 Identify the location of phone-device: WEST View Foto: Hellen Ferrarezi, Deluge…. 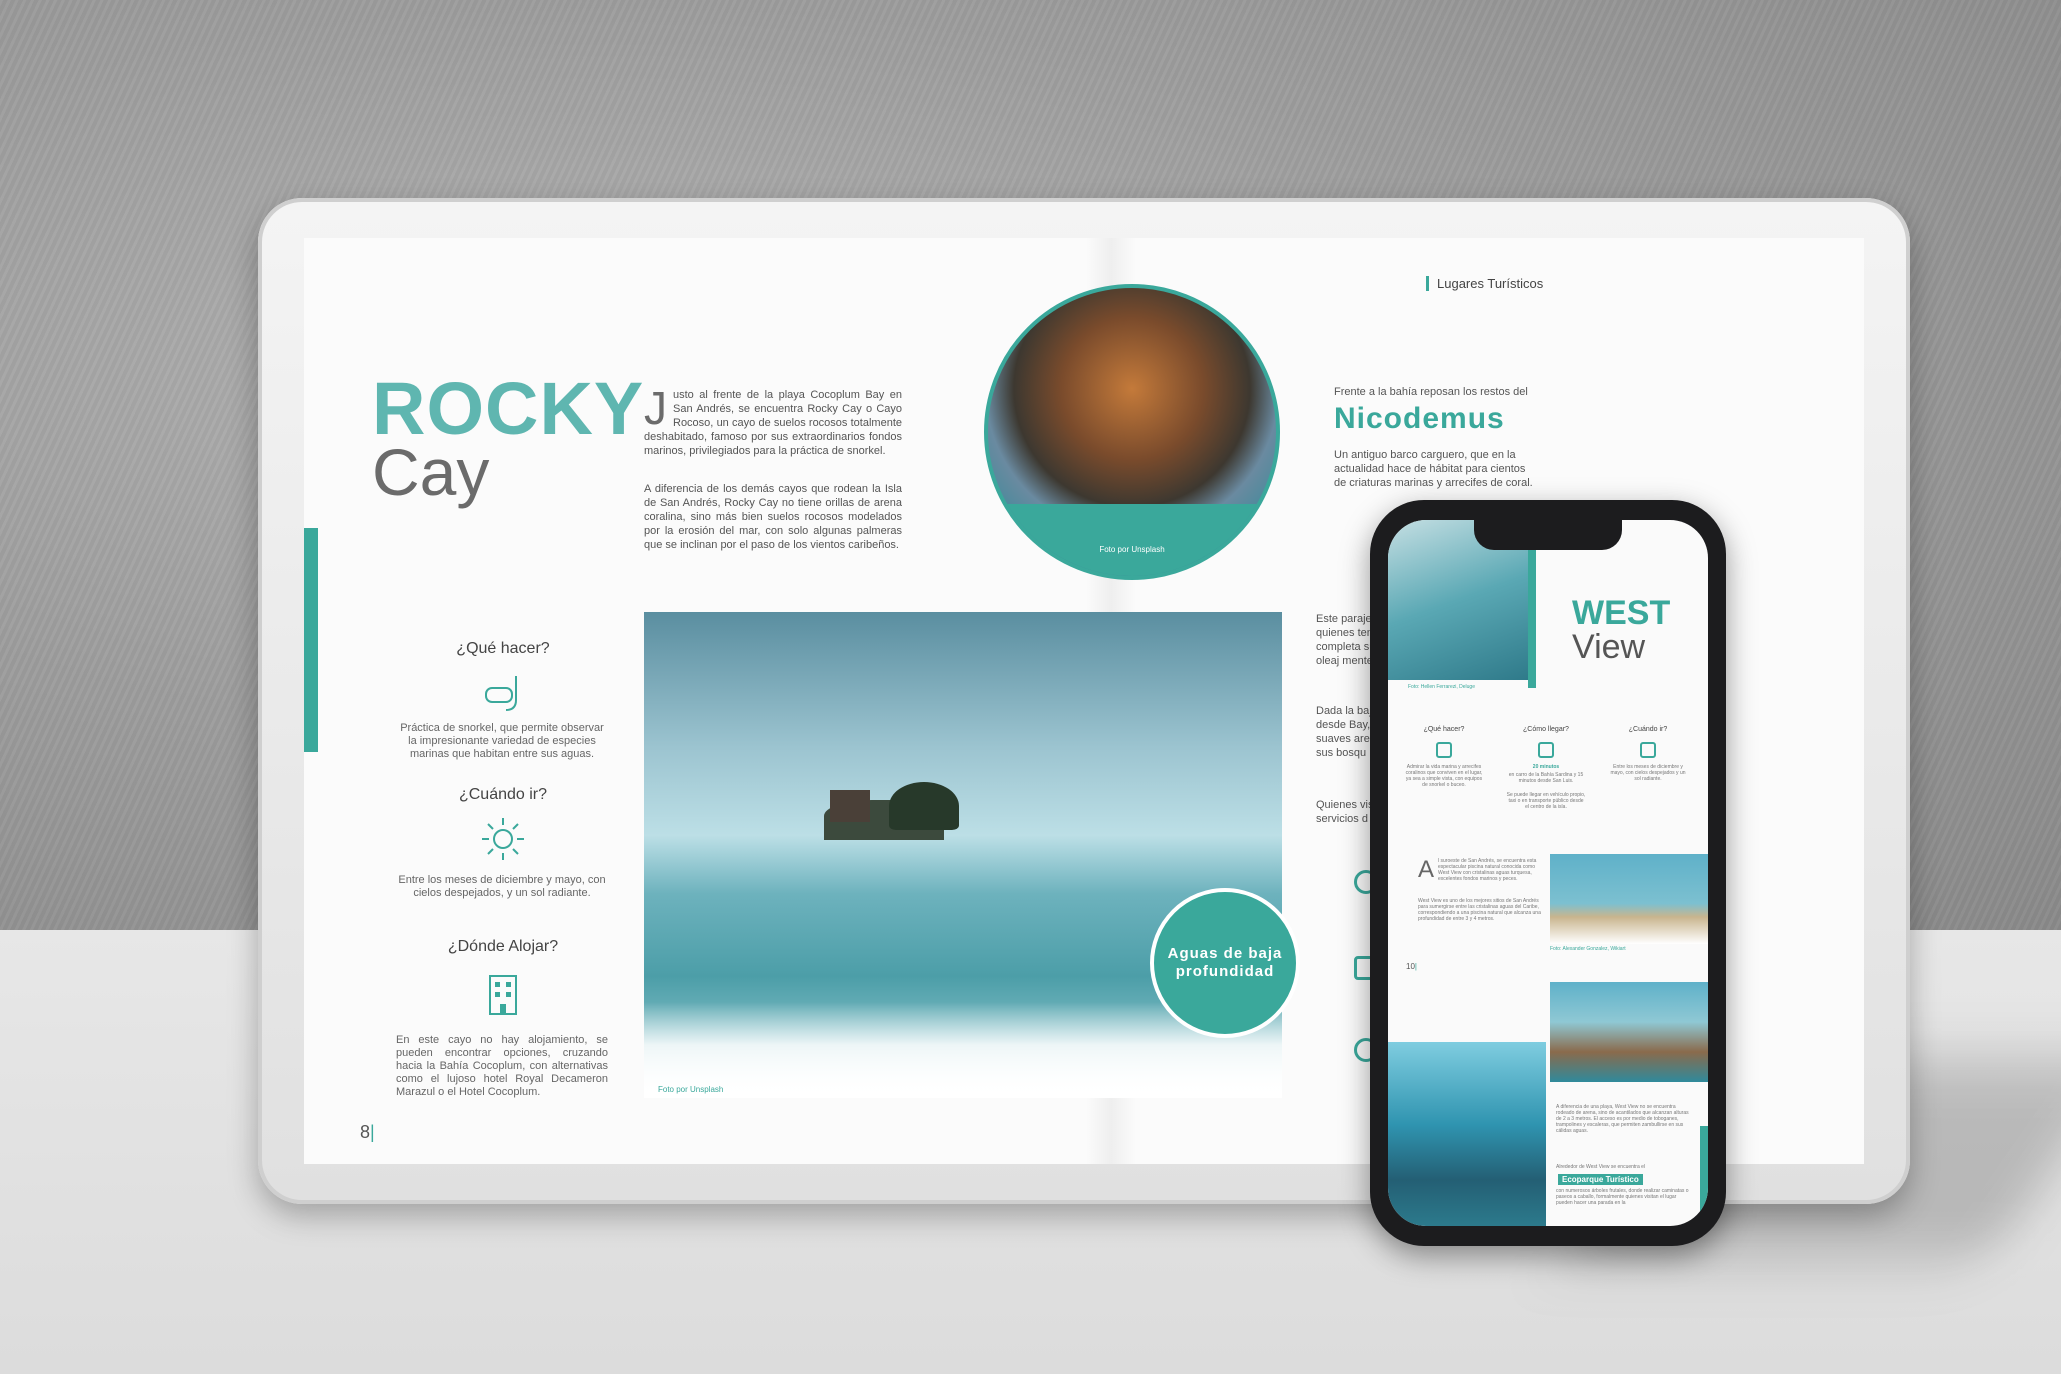
(1548, 873).